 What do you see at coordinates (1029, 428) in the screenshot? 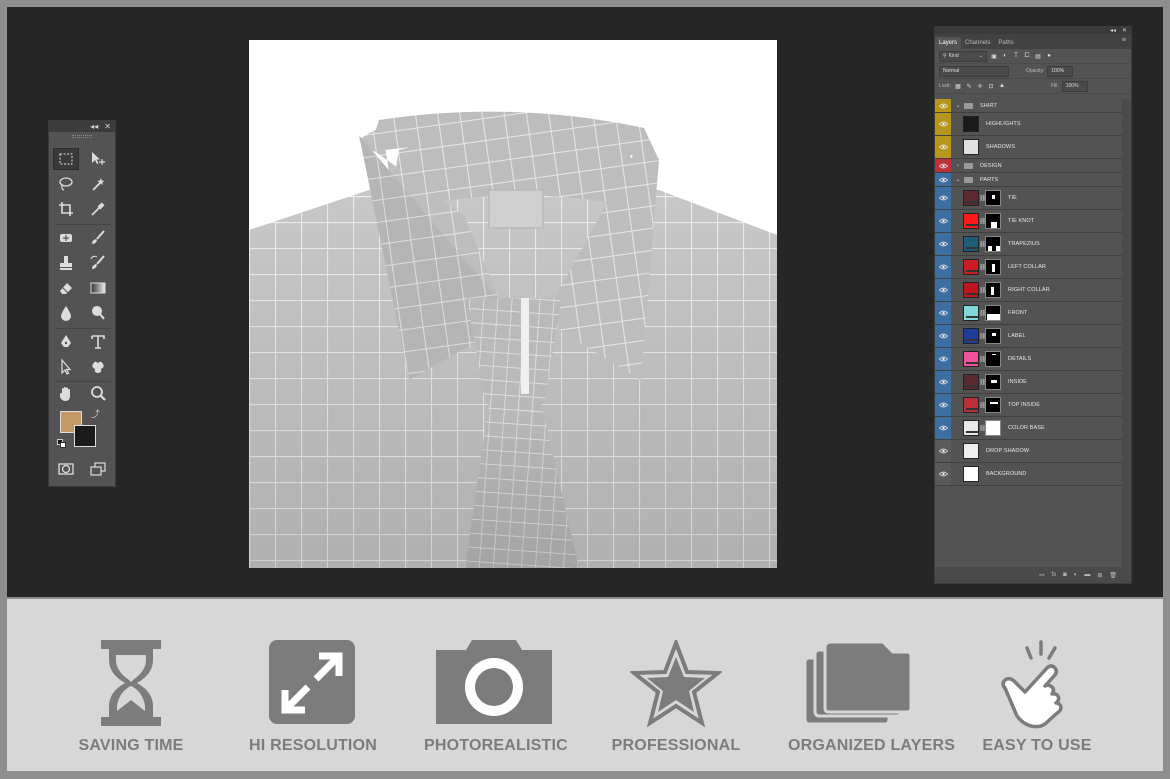
I see `layer-row: ⛓︎ COLOR BASE` at bounding box center [1029, 428].